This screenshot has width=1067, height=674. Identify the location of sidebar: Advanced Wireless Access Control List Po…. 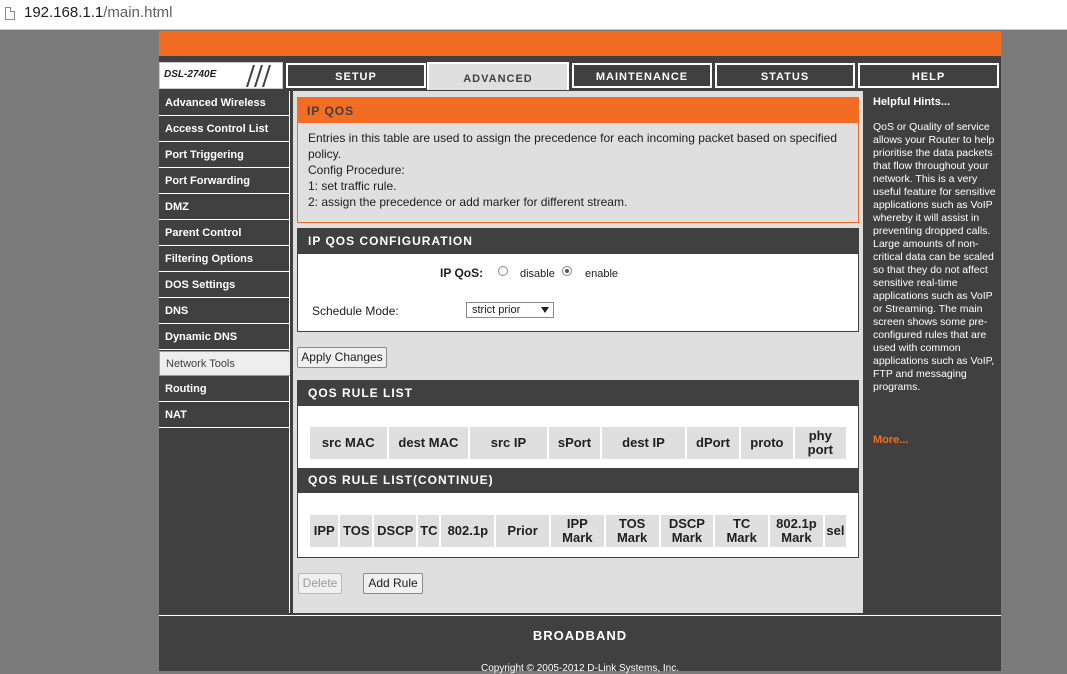
(224, 352).